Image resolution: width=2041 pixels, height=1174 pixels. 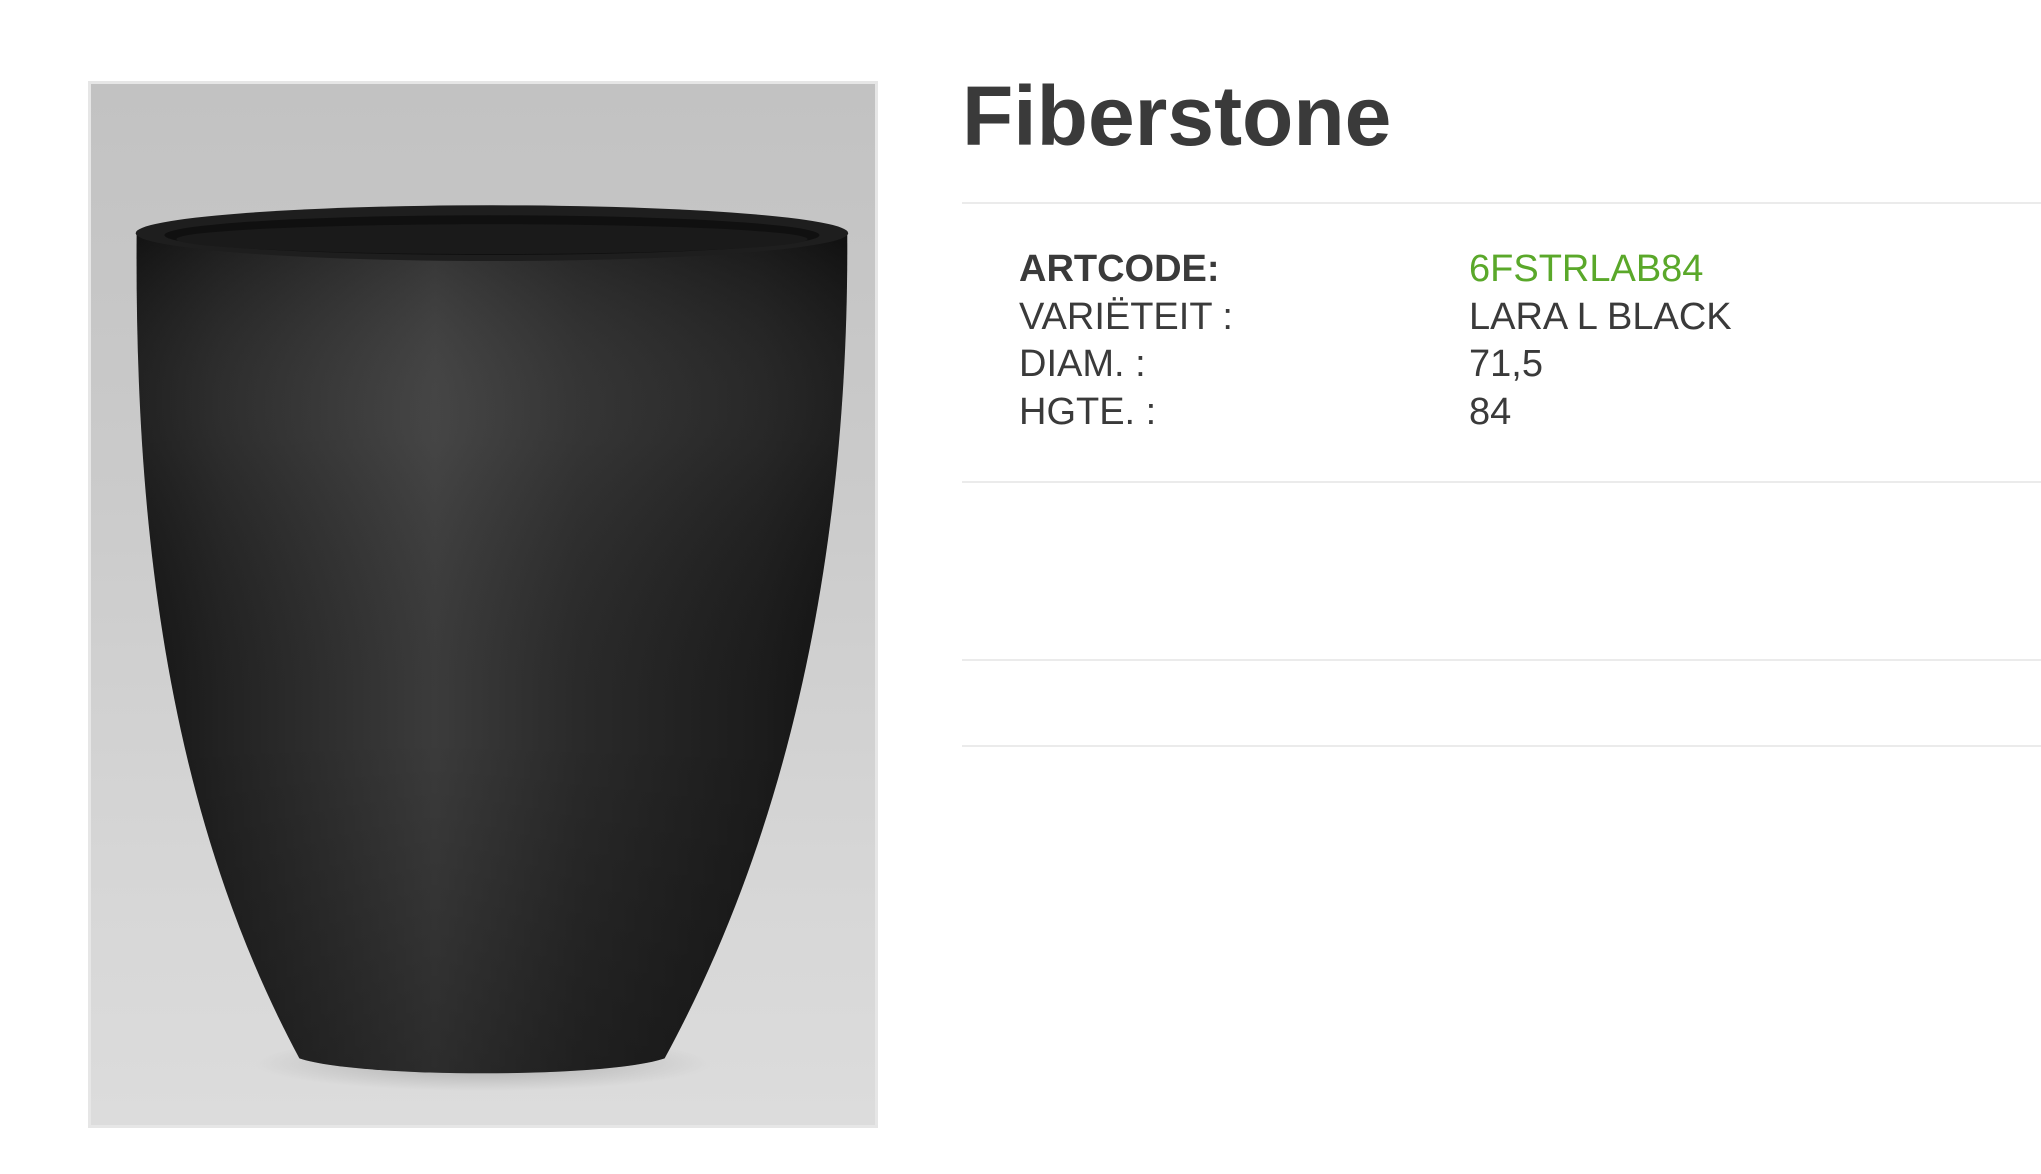 What do you see at coordinates (1126, 316) in the screenshot?
I see `spec-label: VARIËTEIT :` at bounding box center [1126, 316].